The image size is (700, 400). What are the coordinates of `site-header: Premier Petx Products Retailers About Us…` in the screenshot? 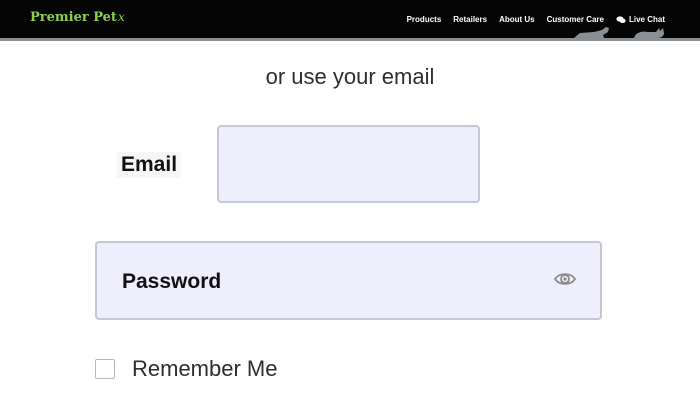 It's located at (350, 20).